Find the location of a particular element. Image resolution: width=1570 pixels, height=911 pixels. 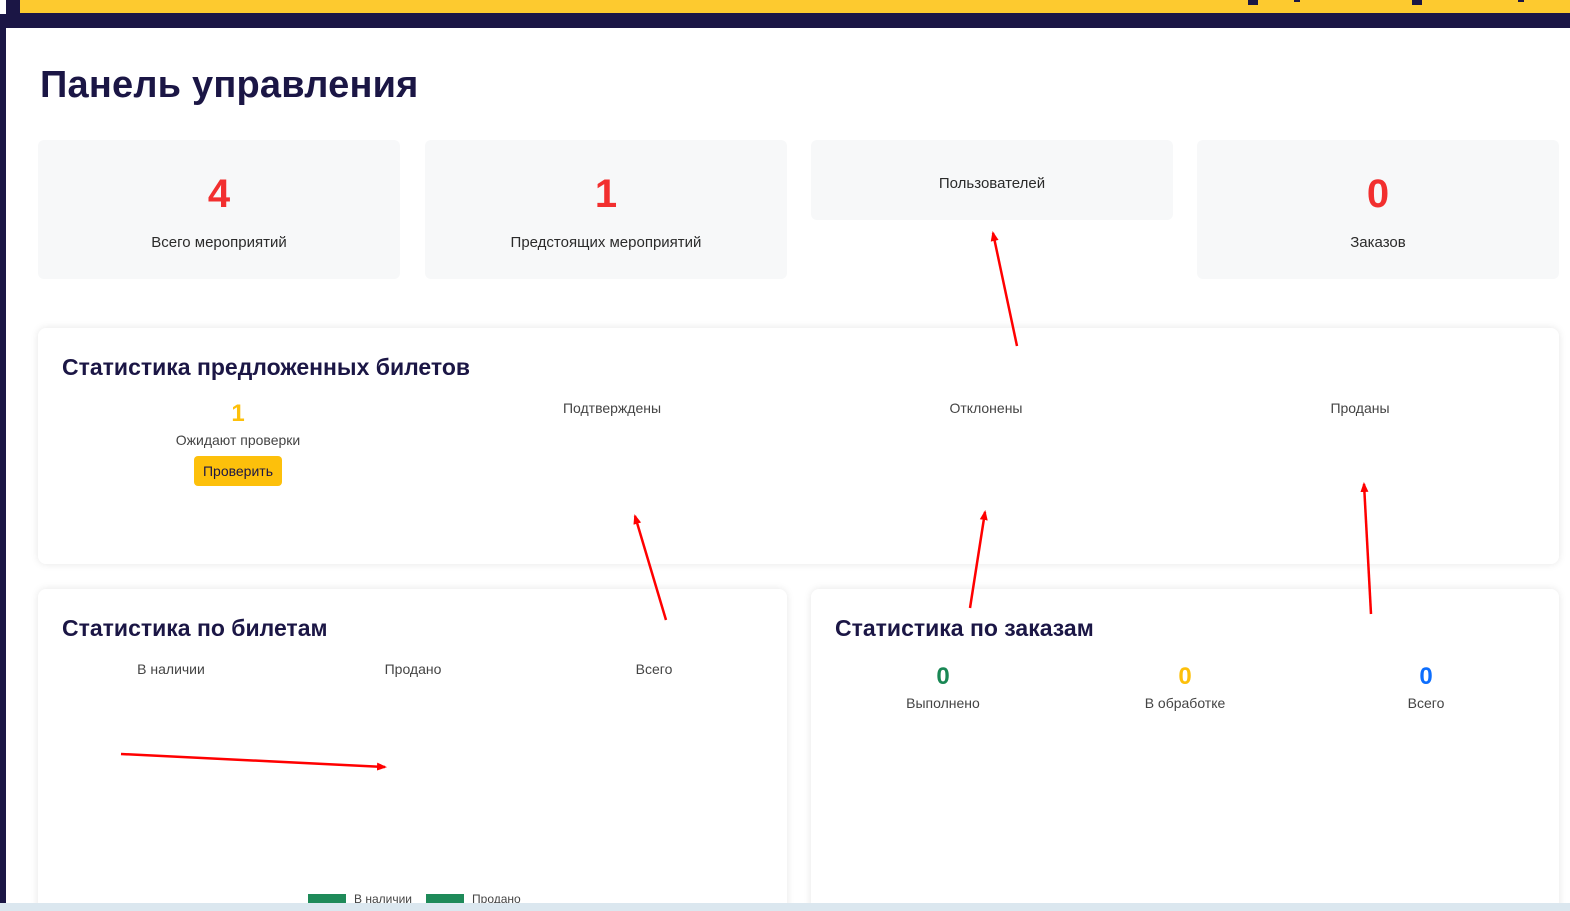

ticket-stats-title: Статистика по билетам is located at coordinates (195, 628).